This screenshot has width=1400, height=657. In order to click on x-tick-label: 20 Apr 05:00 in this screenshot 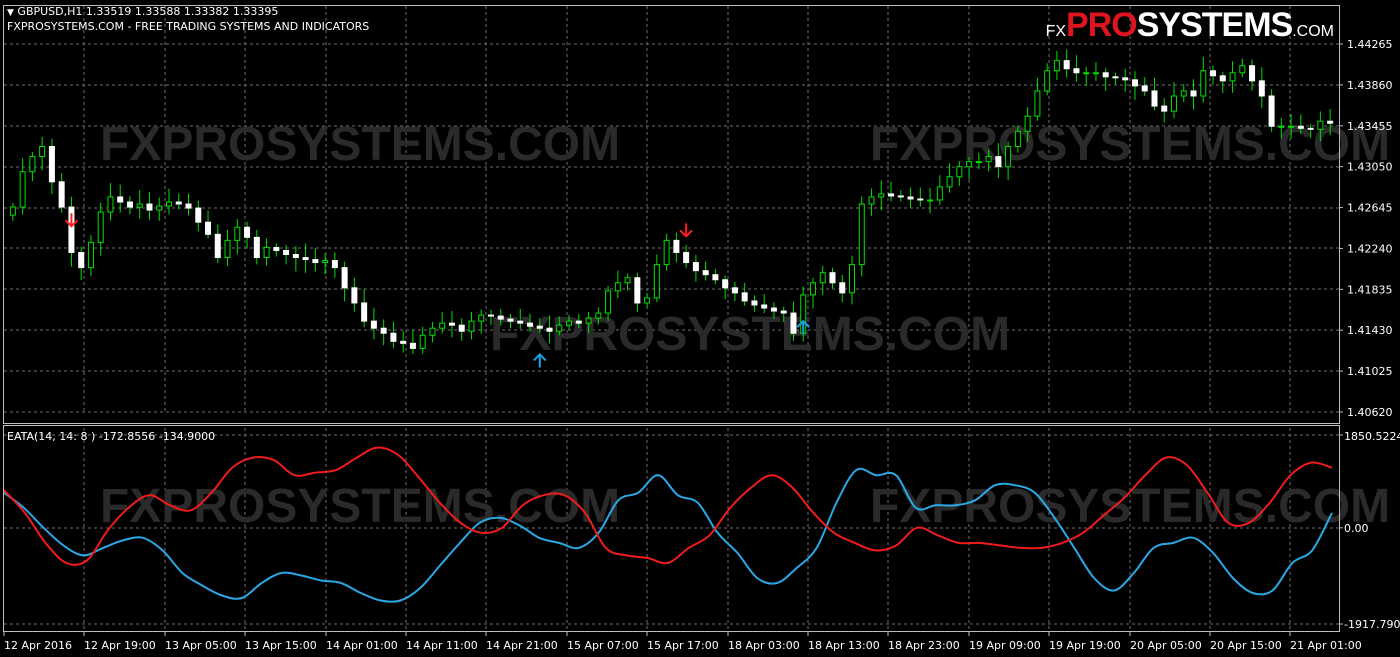, I will do `click(1166, 645)`.